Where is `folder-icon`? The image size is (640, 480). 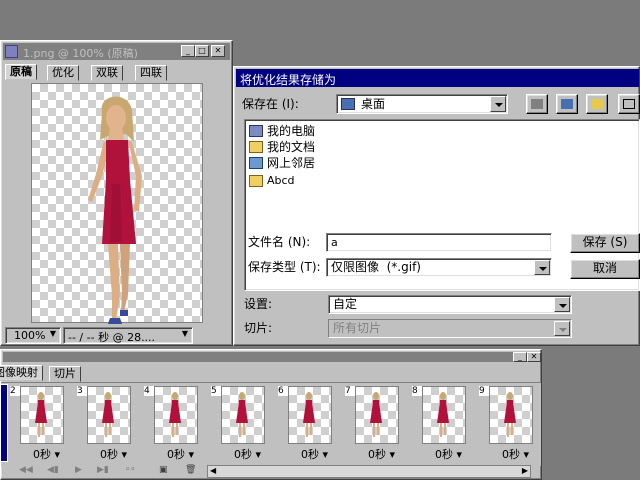
folder-icon is located at coordinates (256, 181).